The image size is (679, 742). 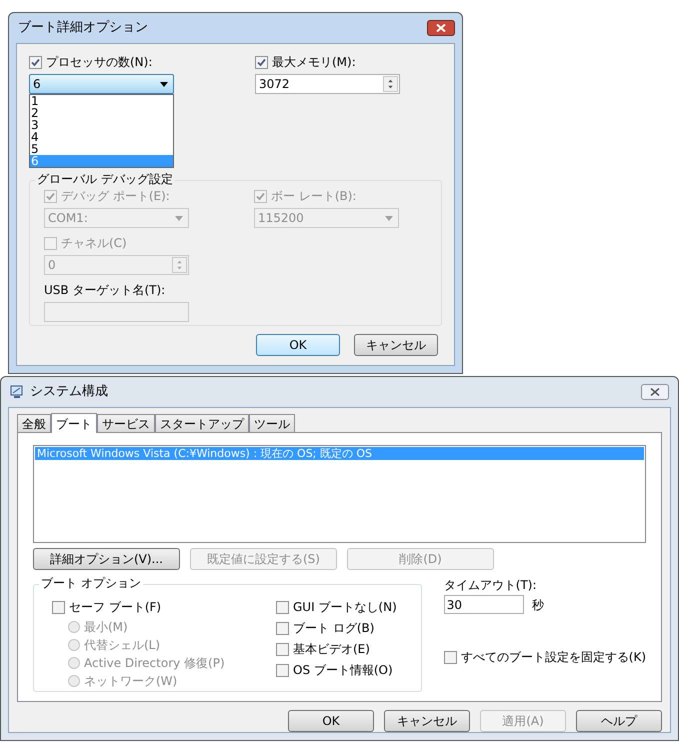 What do you see at coordinates (314, 62) in the screenshot?
I see `checkbox-label: 最大メモリ(M):` at bounding box center [314, 62].